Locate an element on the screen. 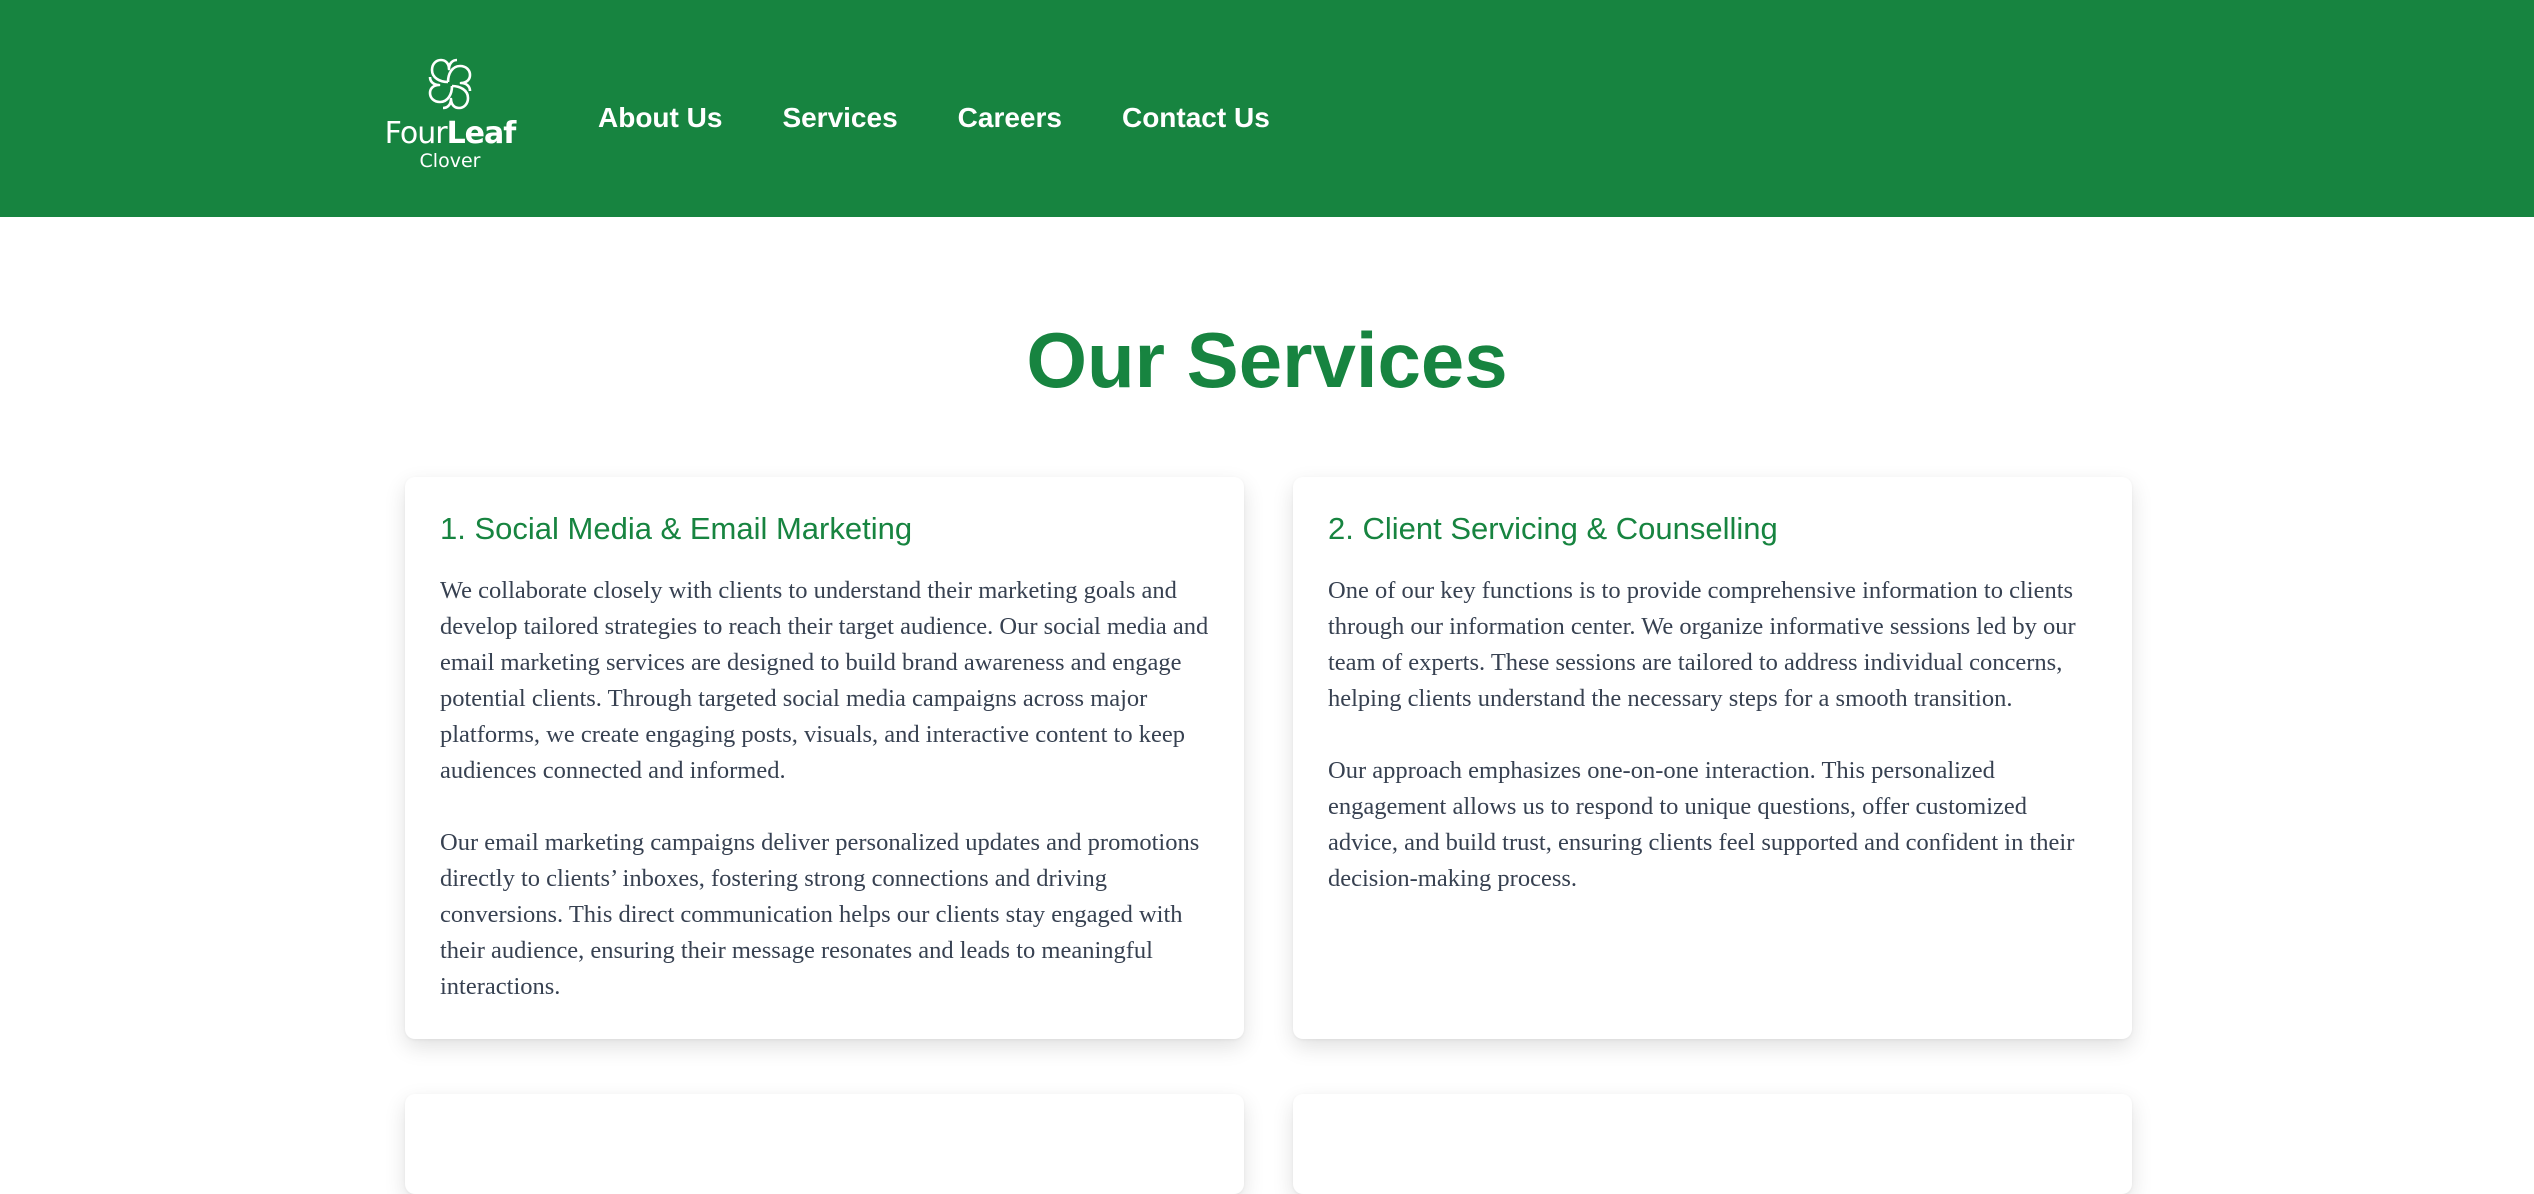  nav-link-contact-us: Contact Us is located at coordinates (1196, 118).